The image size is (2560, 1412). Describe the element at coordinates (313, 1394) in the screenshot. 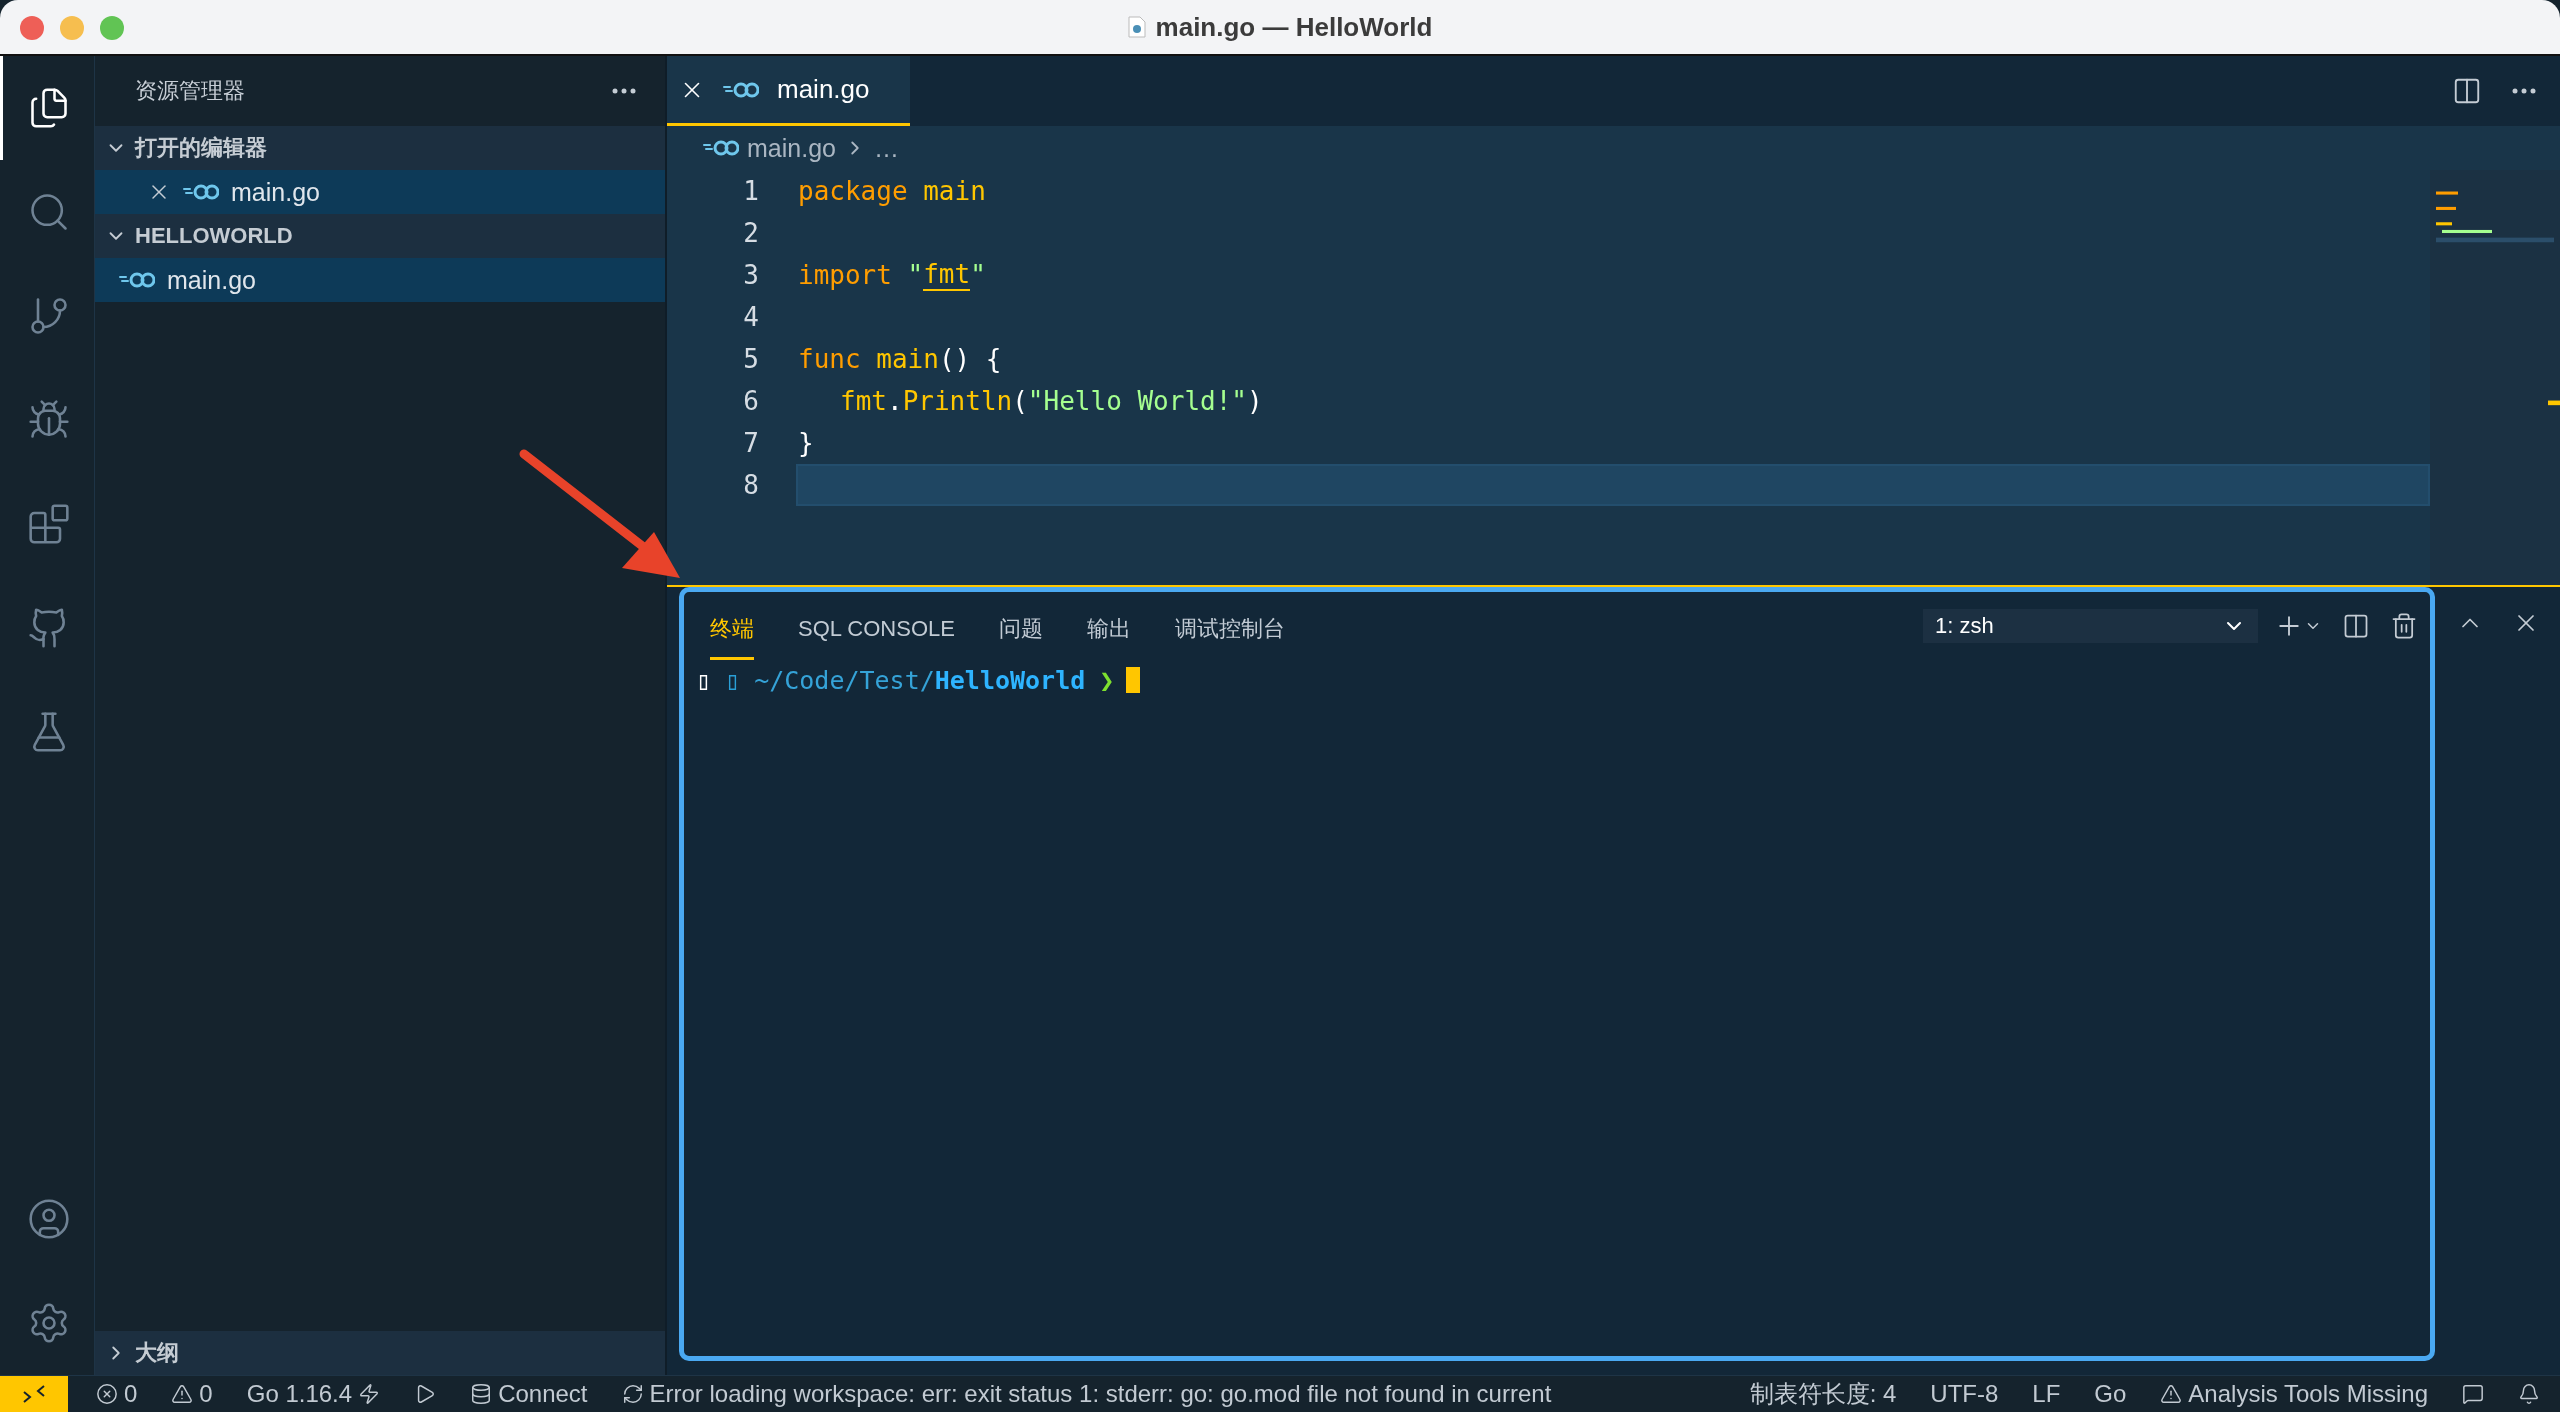

I see `status-item: Go 1.16.4` at that location.